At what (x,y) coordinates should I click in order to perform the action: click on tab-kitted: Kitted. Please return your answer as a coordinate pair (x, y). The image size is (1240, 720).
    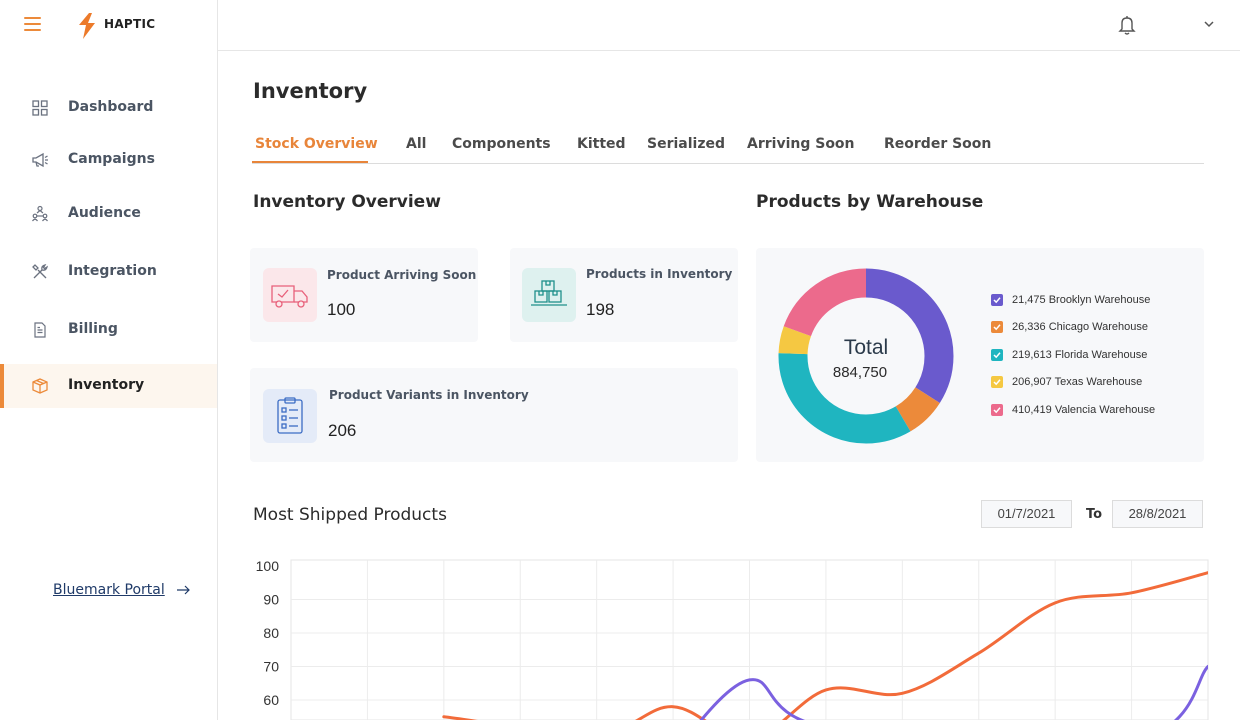
    Looking at the image, I should click on (601, 144).